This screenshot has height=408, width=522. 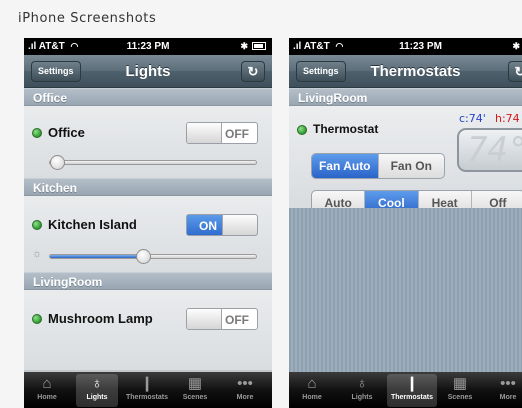 What do you see at coordinates (148, 142) in the screenshot?
I see `light-cell-office: Office OFF` at bounding box center [148, 142].